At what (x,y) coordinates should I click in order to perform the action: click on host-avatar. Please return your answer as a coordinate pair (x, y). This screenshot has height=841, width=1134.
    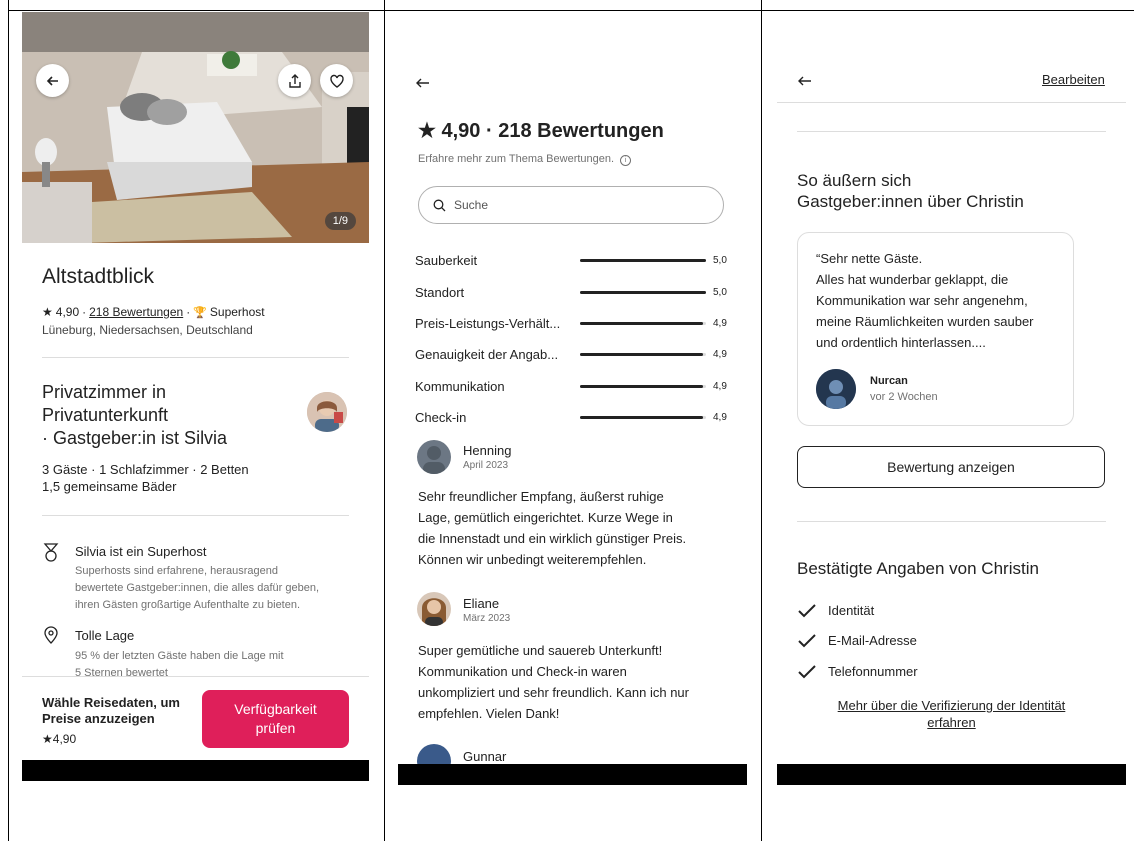
    Looking at the image, I should click on (327, 412).